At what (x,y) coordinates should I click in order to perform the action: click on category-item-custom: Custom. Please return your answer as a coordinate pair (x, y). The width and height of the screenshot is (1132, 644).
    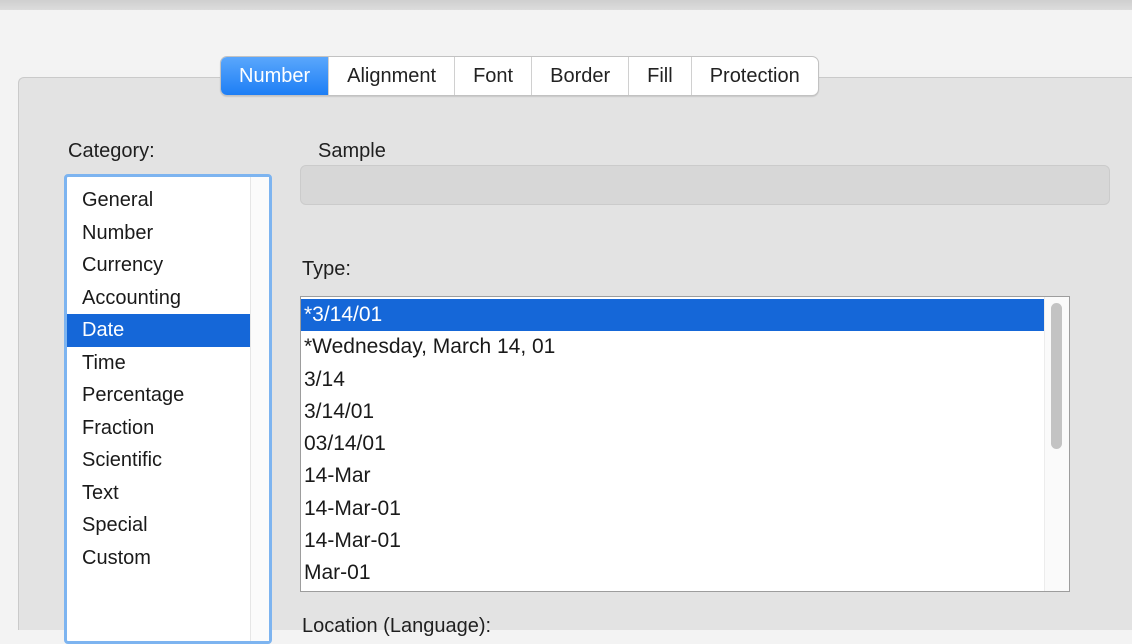
    Looking at the image, I should click on (159, 558).